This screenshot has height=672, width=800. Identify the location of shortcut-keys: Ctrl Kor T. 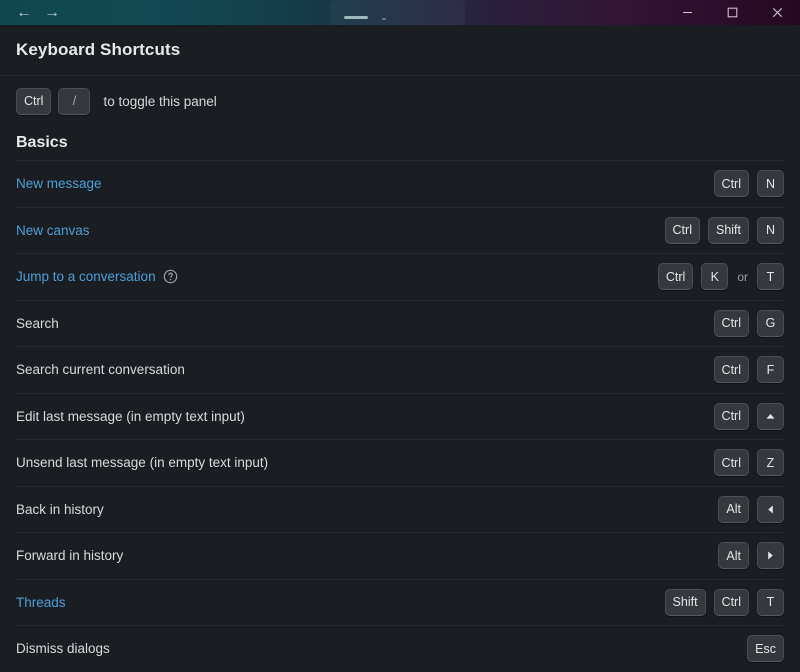
(720, 277).